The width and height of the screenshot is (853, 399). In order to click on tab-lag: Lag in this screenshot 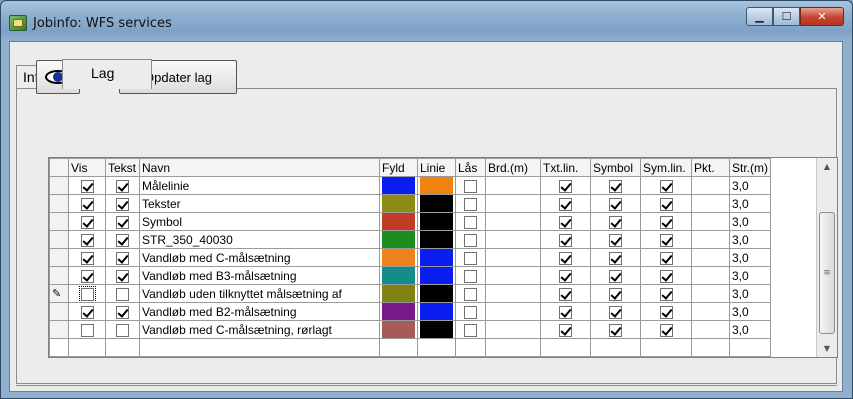, I will do `click(107, 74)`.